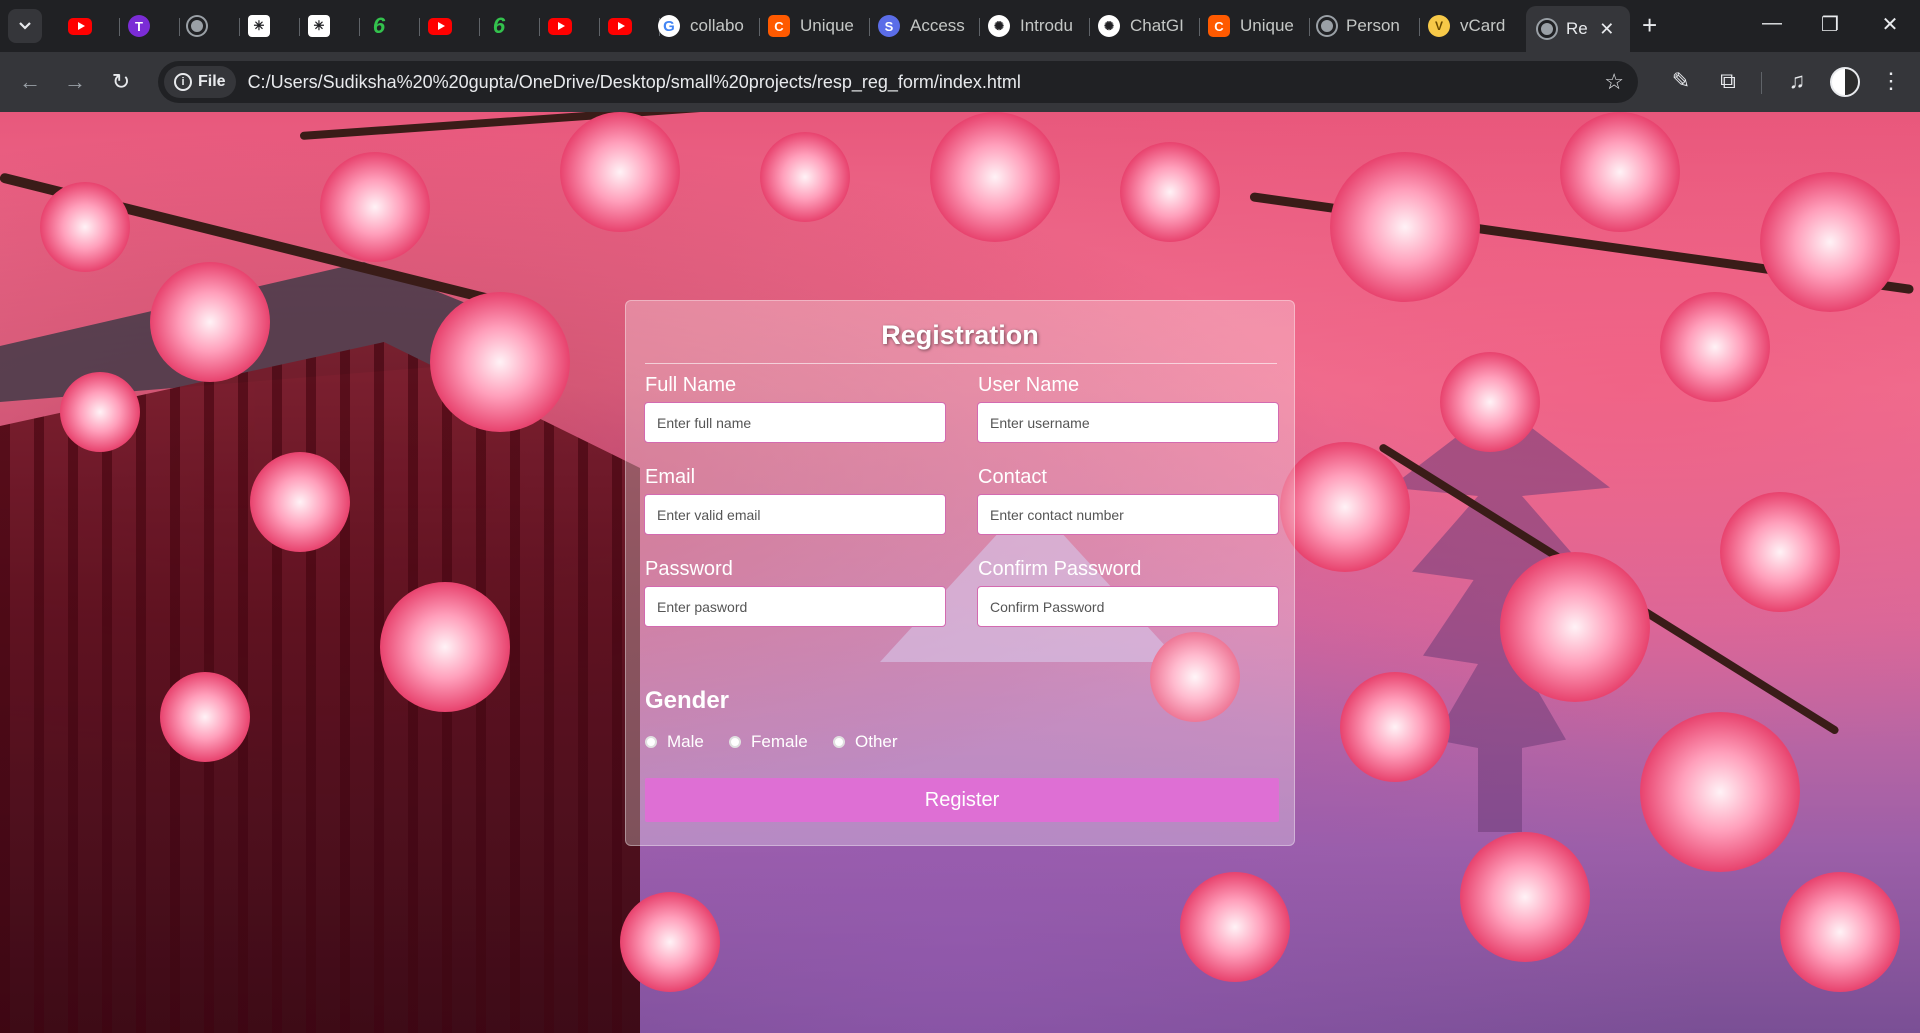  Describe the element at coordinates (1614, 82) in the screenshot. I see `bookmark-star-icon: ☆` at that location.